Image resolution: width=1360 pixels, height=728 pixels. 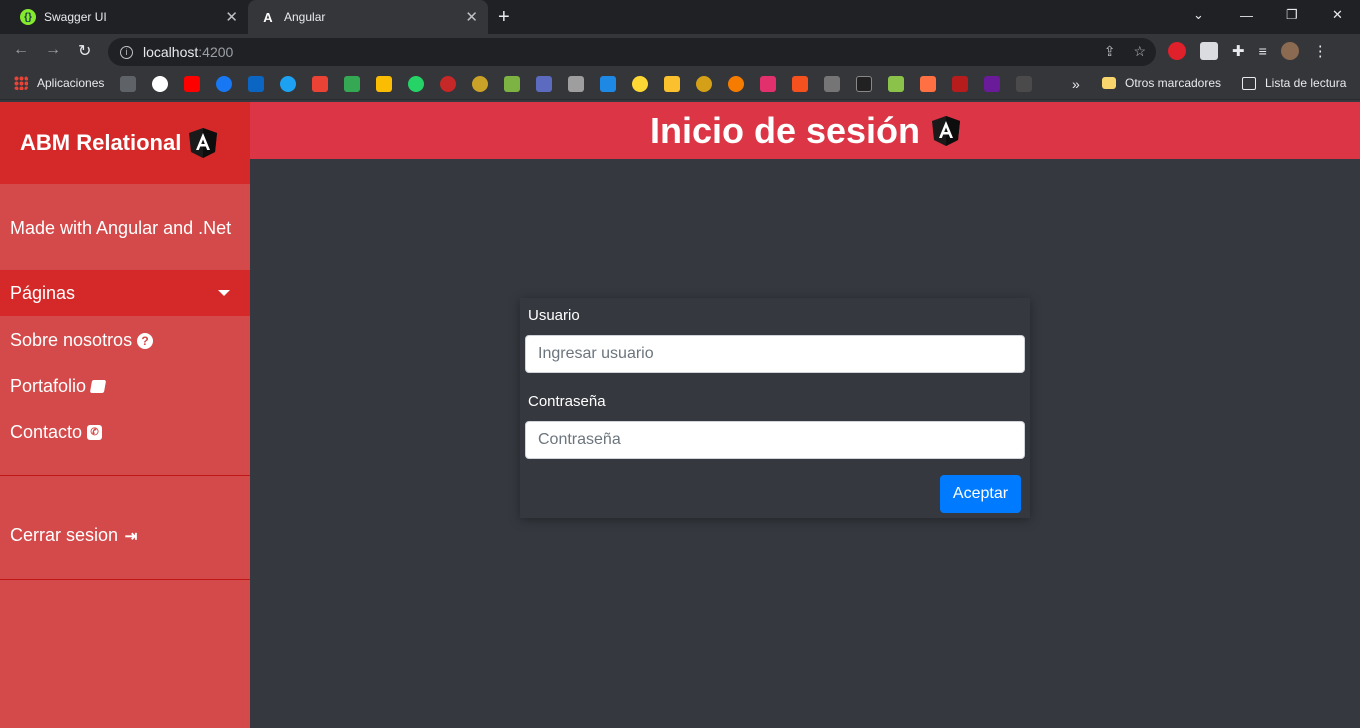 What do you see at coordinates (632, 52) in the screenshot?
I see `address-bar: i localhost:4200 ⇪ ☆` at bounding box center [632, 52].